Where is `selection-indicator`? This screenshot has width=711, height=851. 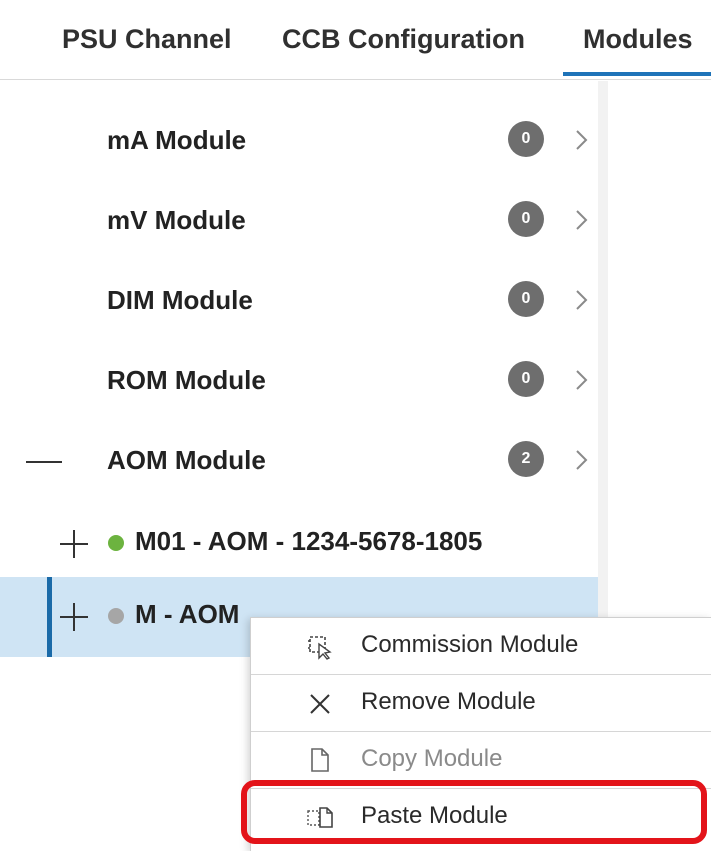 selection-indicator is located at coordinates (49, 617).